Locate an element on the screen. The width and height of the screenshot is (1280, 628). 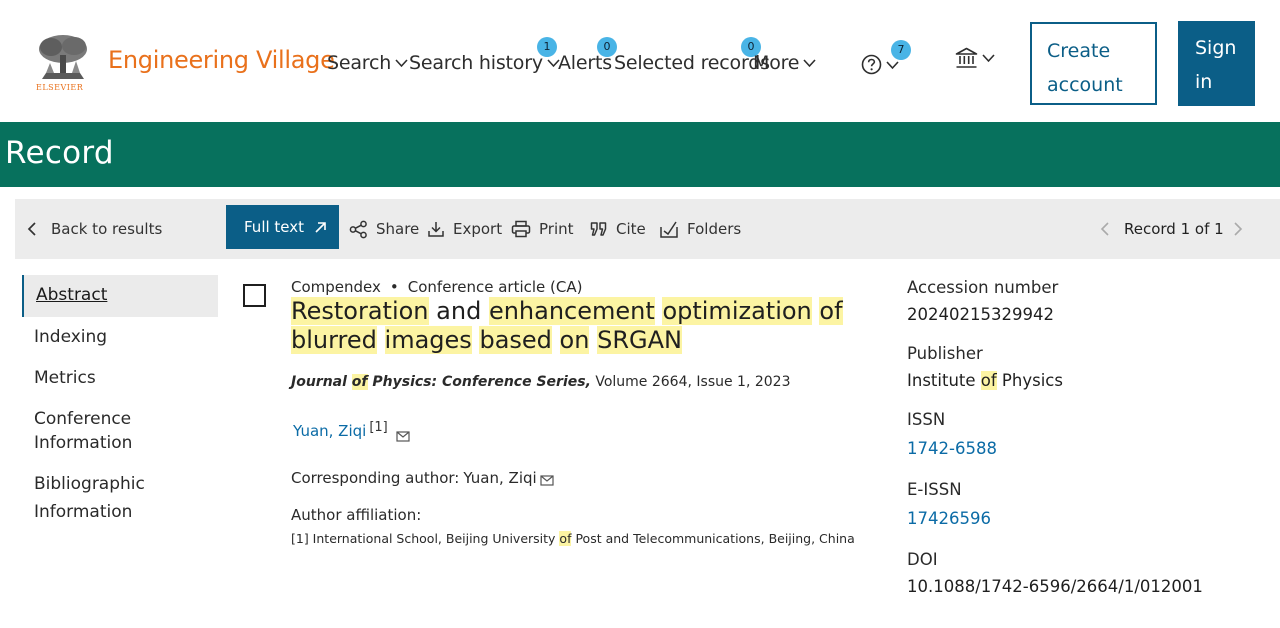
back-to-results-button: Back to results is located at coordinates (94, 229).